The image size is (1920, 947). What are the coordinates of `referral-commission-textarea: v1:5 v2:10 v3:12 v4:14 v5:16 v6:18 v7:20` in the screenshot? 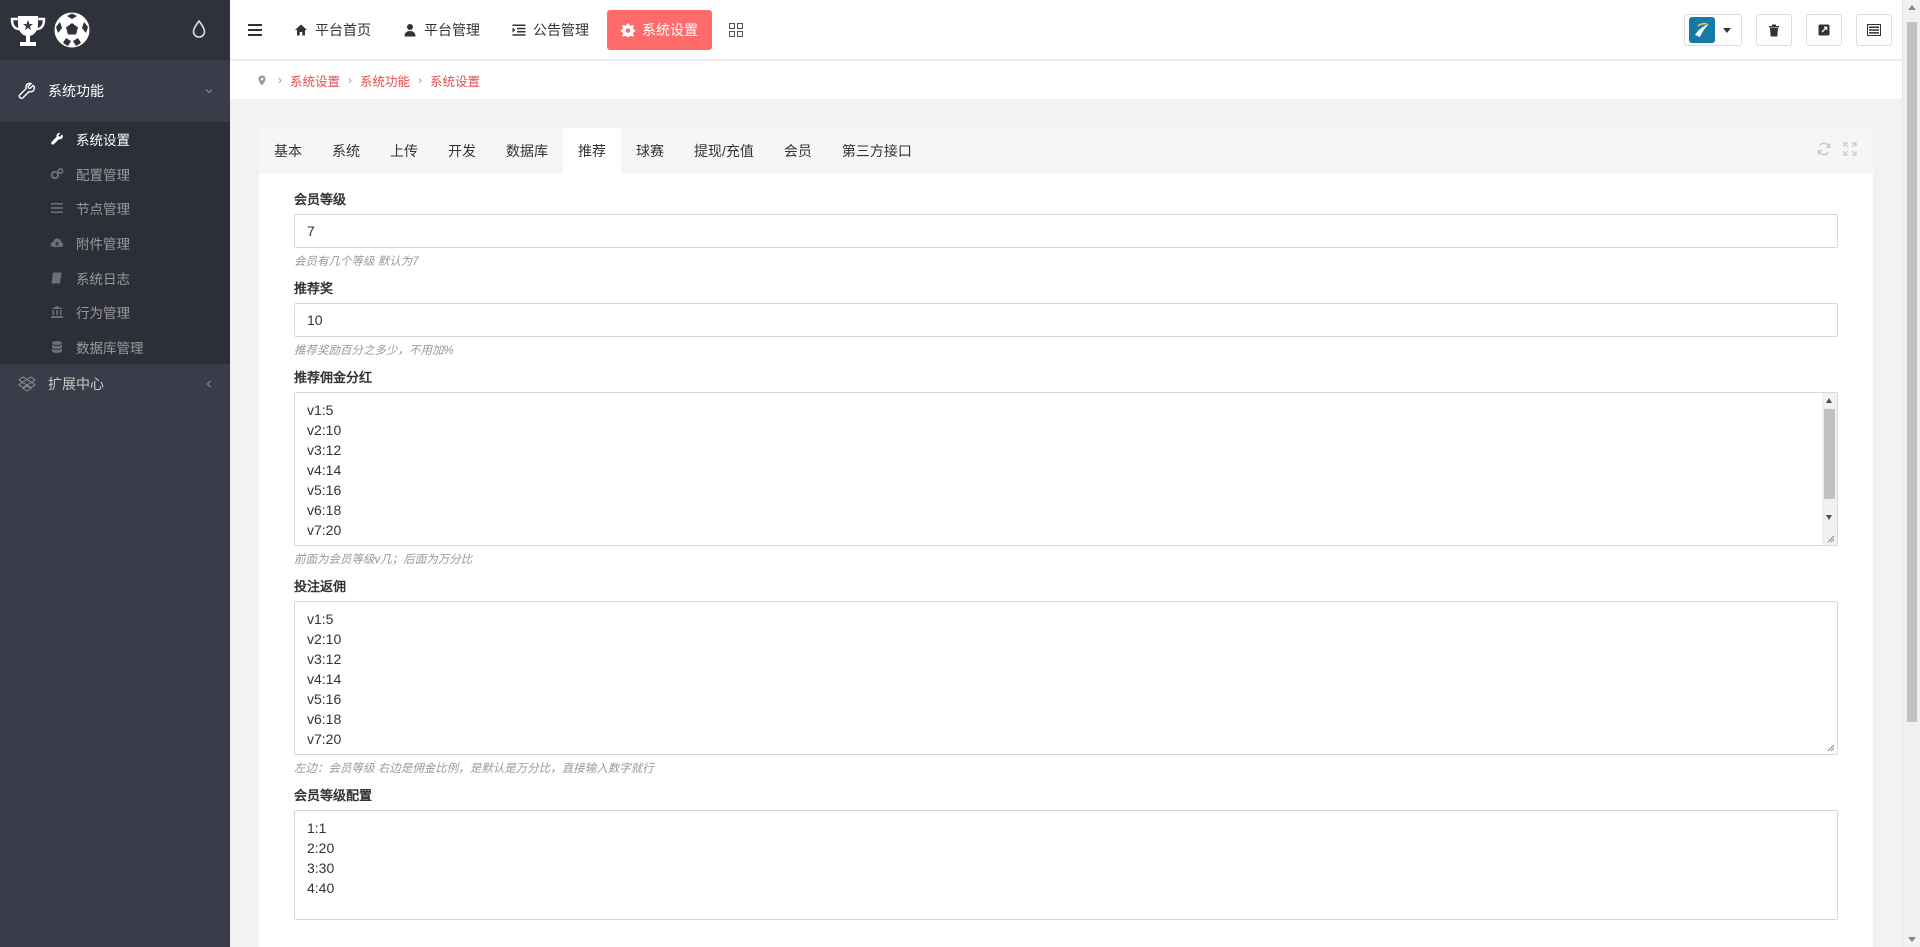 It's located at (1066, 469).